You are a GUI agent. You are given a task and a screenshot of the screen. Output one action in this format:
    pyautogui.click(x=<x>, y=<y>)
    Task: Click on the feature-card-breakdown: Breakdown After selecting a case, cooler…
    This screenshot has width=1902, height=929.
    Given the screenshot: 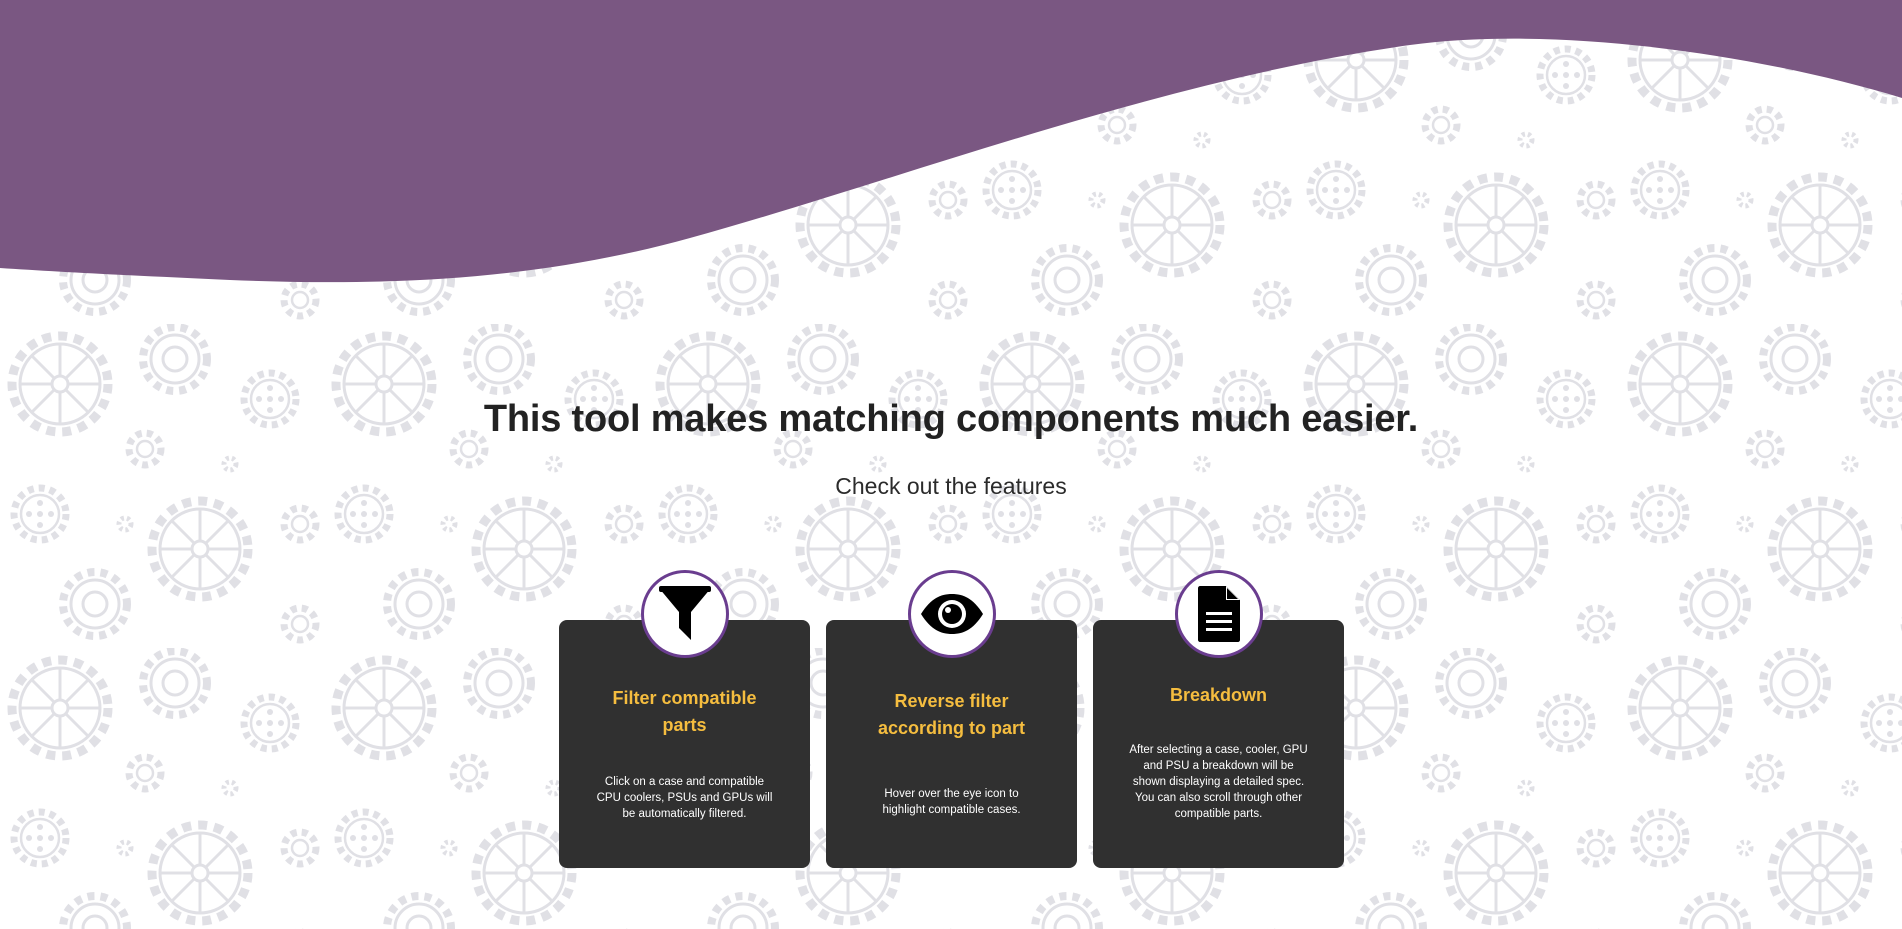 What is the action you would take?
    pyautogui.click(x=1218, y=719)
    